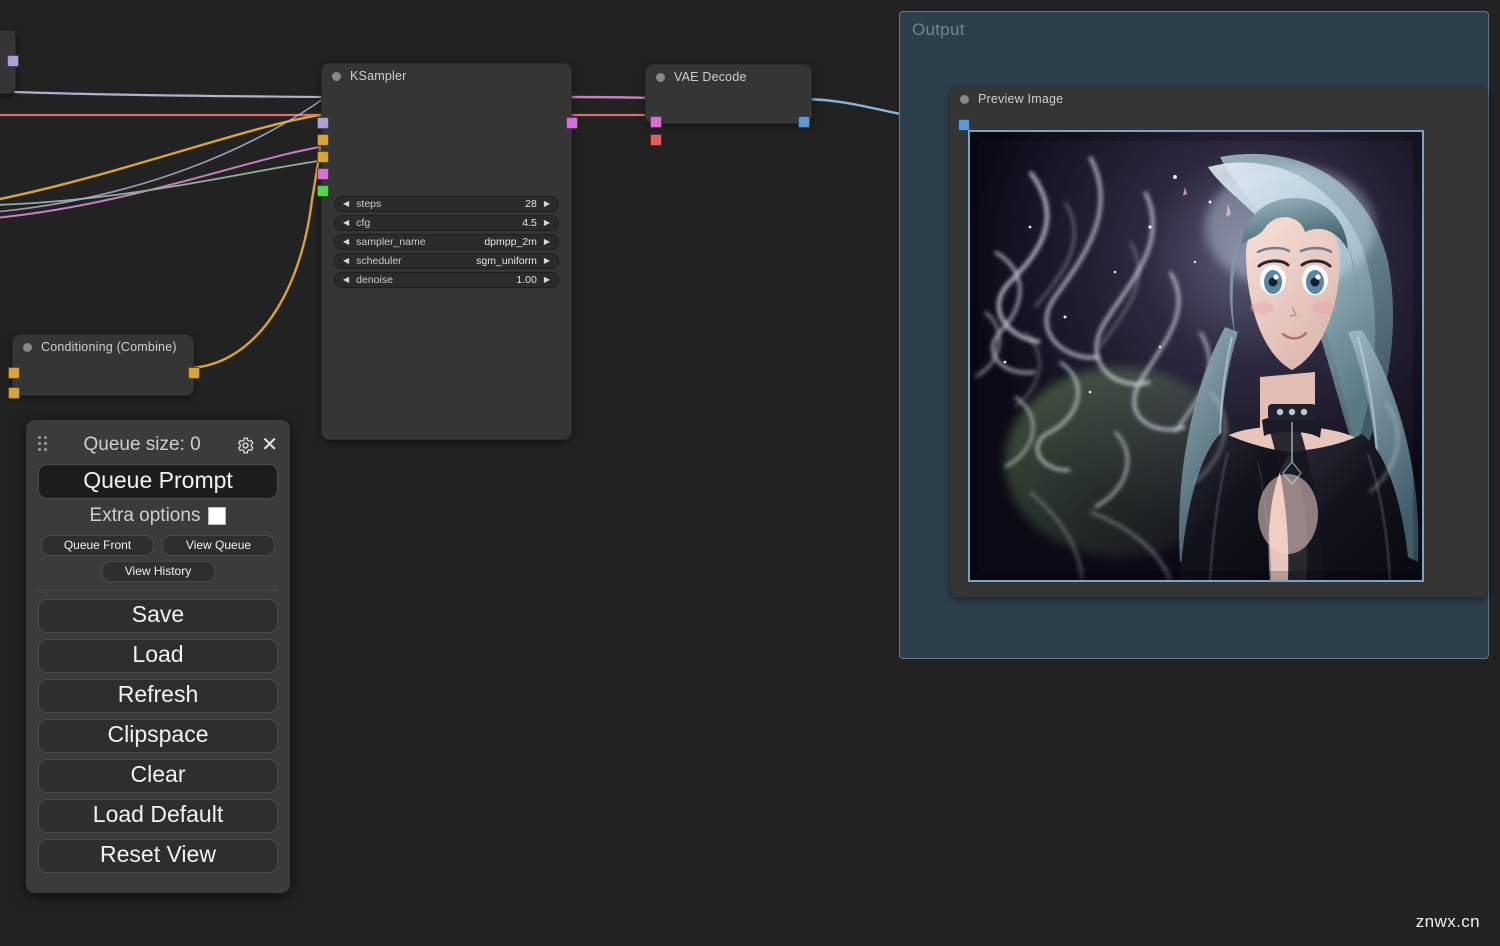  What do you see at coordinates (728, 117) in the screenshot?
I see `node-vae-decode-body` at bounding box center [728, 117].